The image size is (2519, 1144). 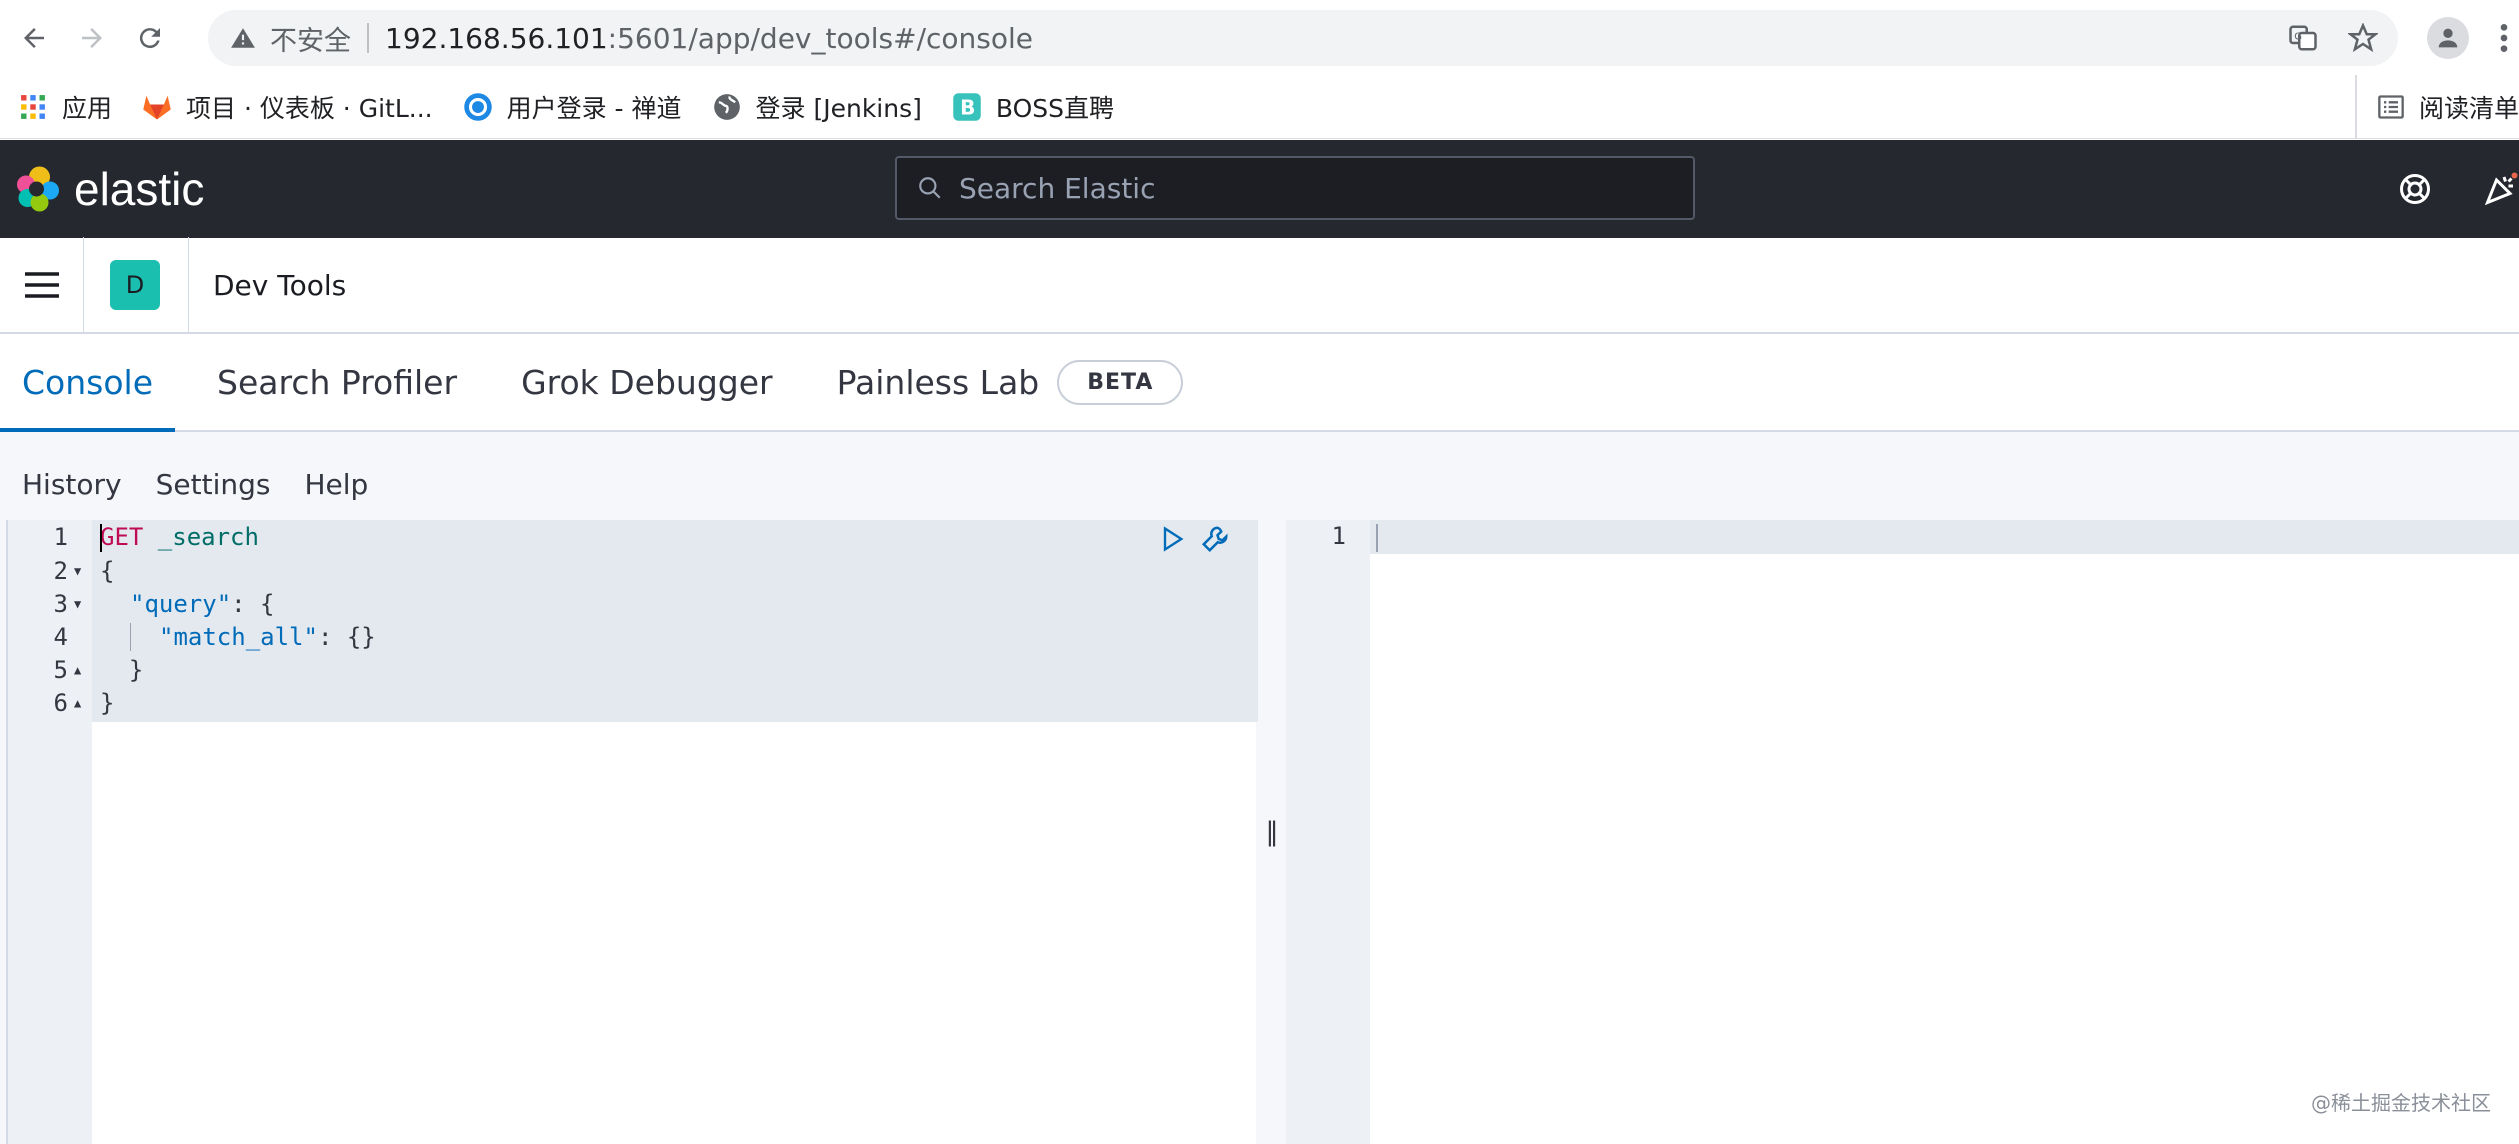 I want to click on request-actions, so click(x=1194, y=539).